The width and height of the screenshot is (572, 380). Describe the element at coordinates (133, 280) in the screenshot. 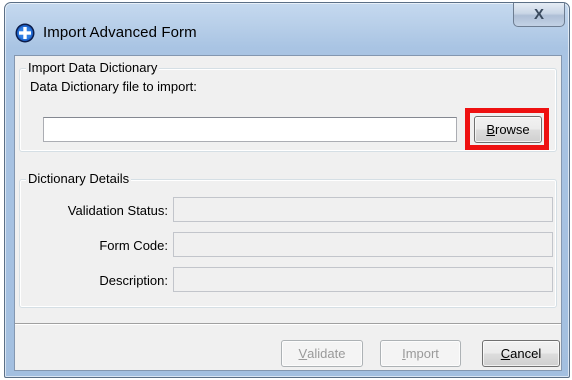

I see `description-label: Description:` at that location.